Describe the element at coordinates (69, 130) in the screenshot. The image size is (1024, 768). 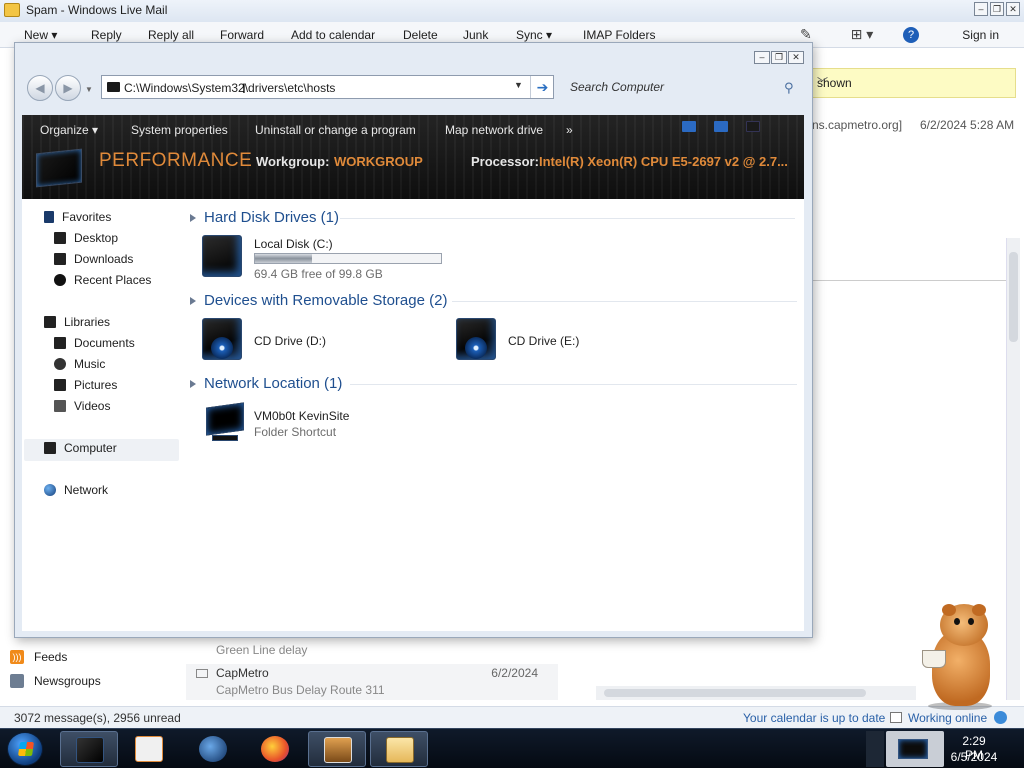
I see `organize-button: Organize ▾` at that location.